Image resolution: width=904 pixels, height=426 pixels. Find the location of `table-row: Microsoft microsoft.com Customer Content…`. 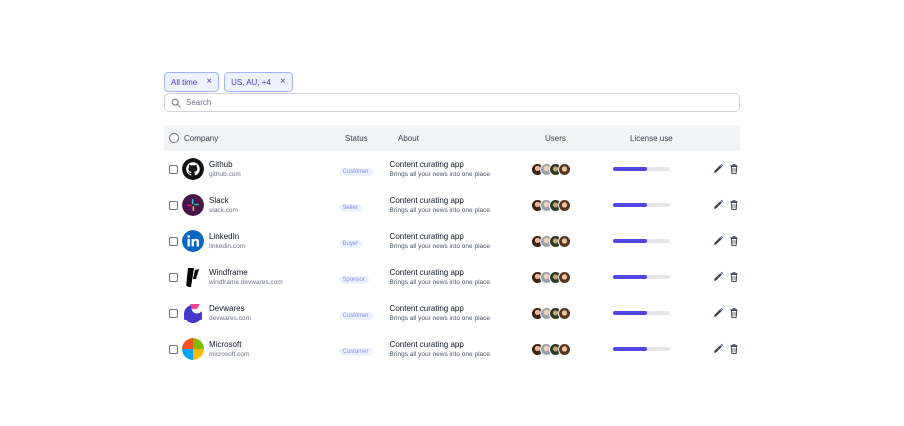

table-row: Microsoft microsoft.com Customer Content… is located at coordinates (452, 349).